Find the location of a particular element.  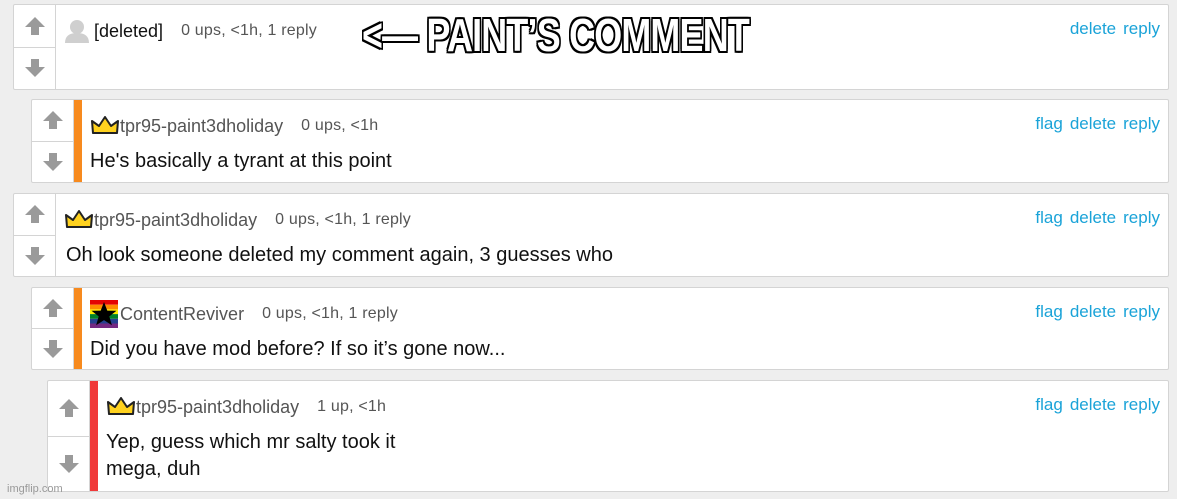

comment-header: tpr95-paint3dholiday 0 ups, <1h, 1 reply is located at coordinates (237, 220).